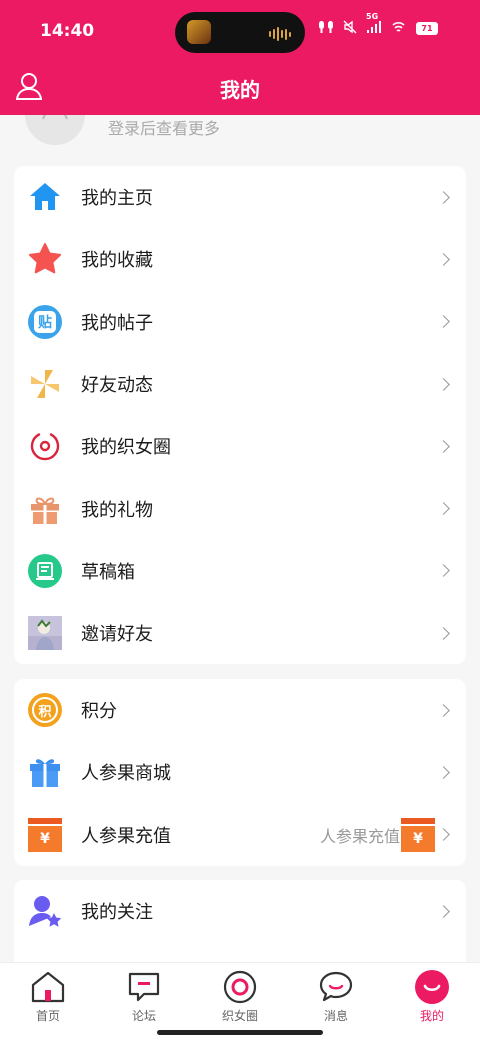 The width and height of the screenshot is (480, 1043). Describe the element at coordinates (240, 987) in the screenshot. I see `circle-nav-icon` at that location.